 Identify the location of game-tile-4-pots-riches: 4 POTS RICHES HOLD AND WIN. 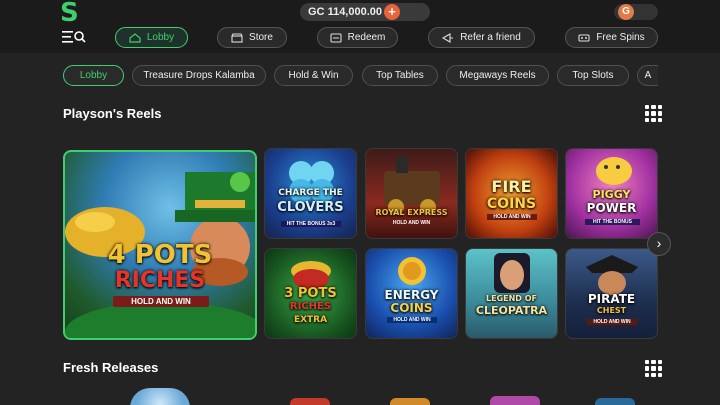
(160, 245).